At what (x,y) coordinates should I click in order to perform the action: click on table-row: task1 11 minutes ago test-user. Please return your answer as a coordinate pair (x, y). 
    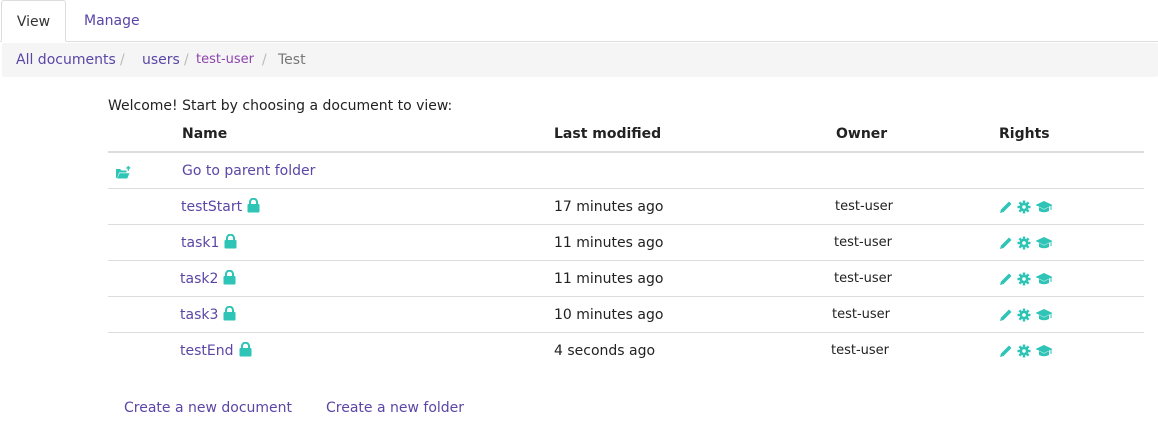
    Looking at the image, I should click on (626, 243).